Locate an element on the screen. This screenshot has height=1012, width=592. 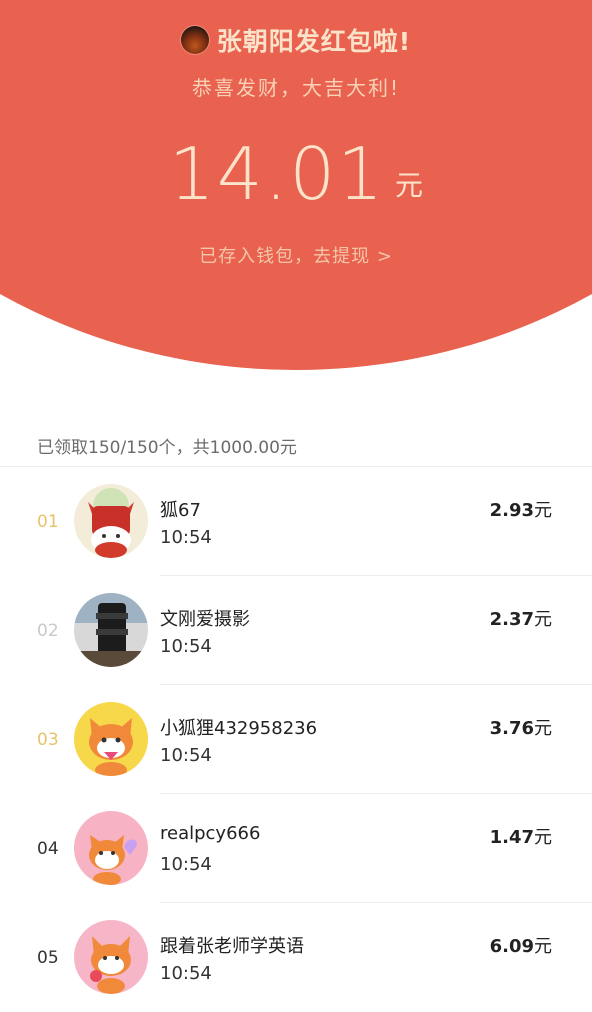
received-amount: 14.01 元 is located at coordinates (296, 174).